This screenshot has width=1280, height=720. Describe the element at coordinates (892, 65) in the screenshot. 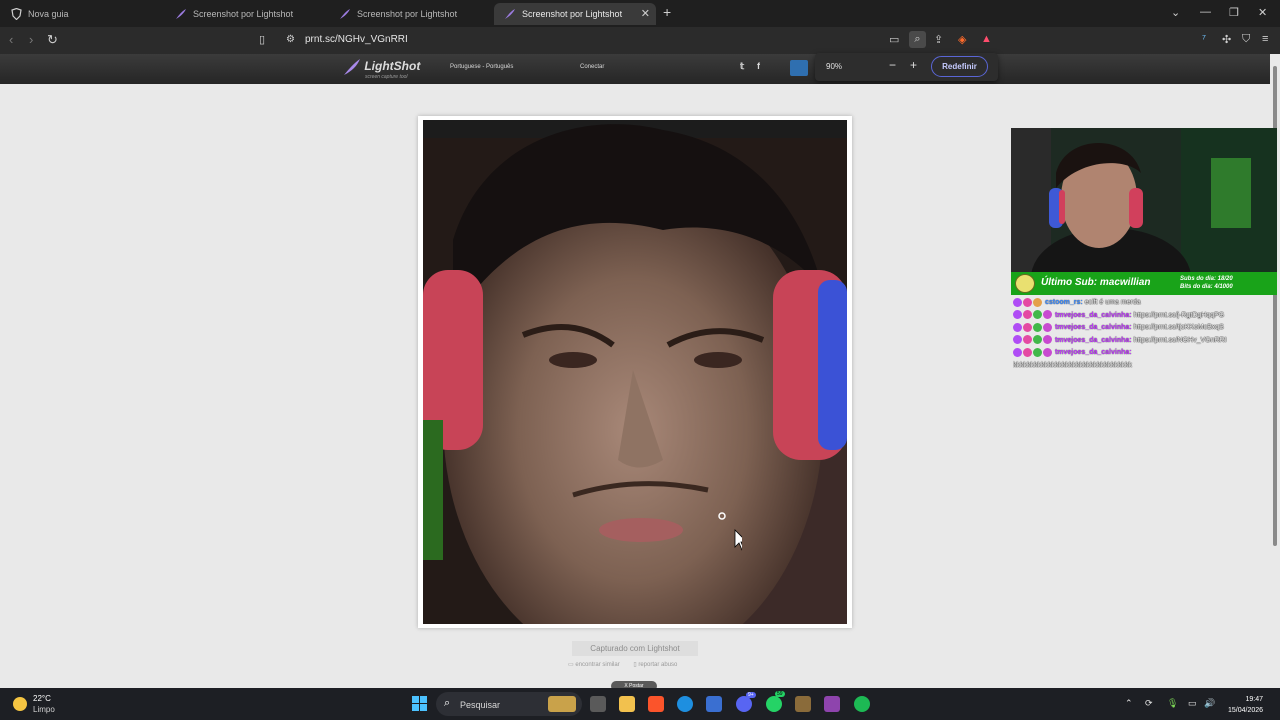

I see `zoom-out-button: −` at that location.